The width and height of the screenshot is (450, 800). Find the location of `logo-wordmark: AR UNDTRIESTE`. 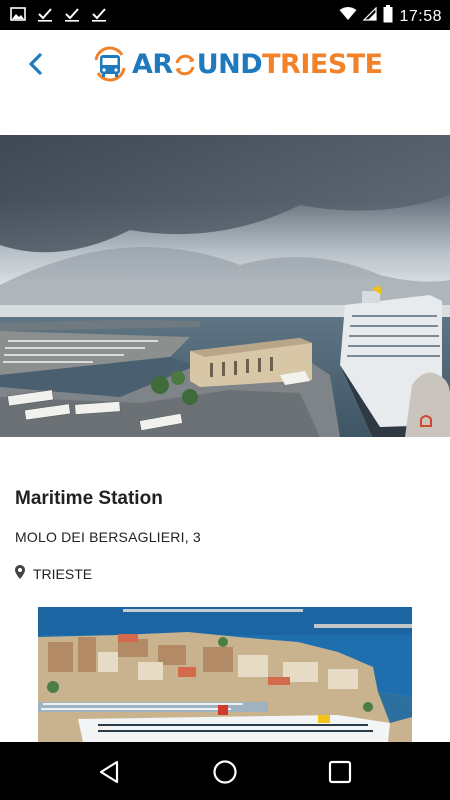

logo-wordmark: AR UNDTRIESTE is located at coordinates (257, 66).